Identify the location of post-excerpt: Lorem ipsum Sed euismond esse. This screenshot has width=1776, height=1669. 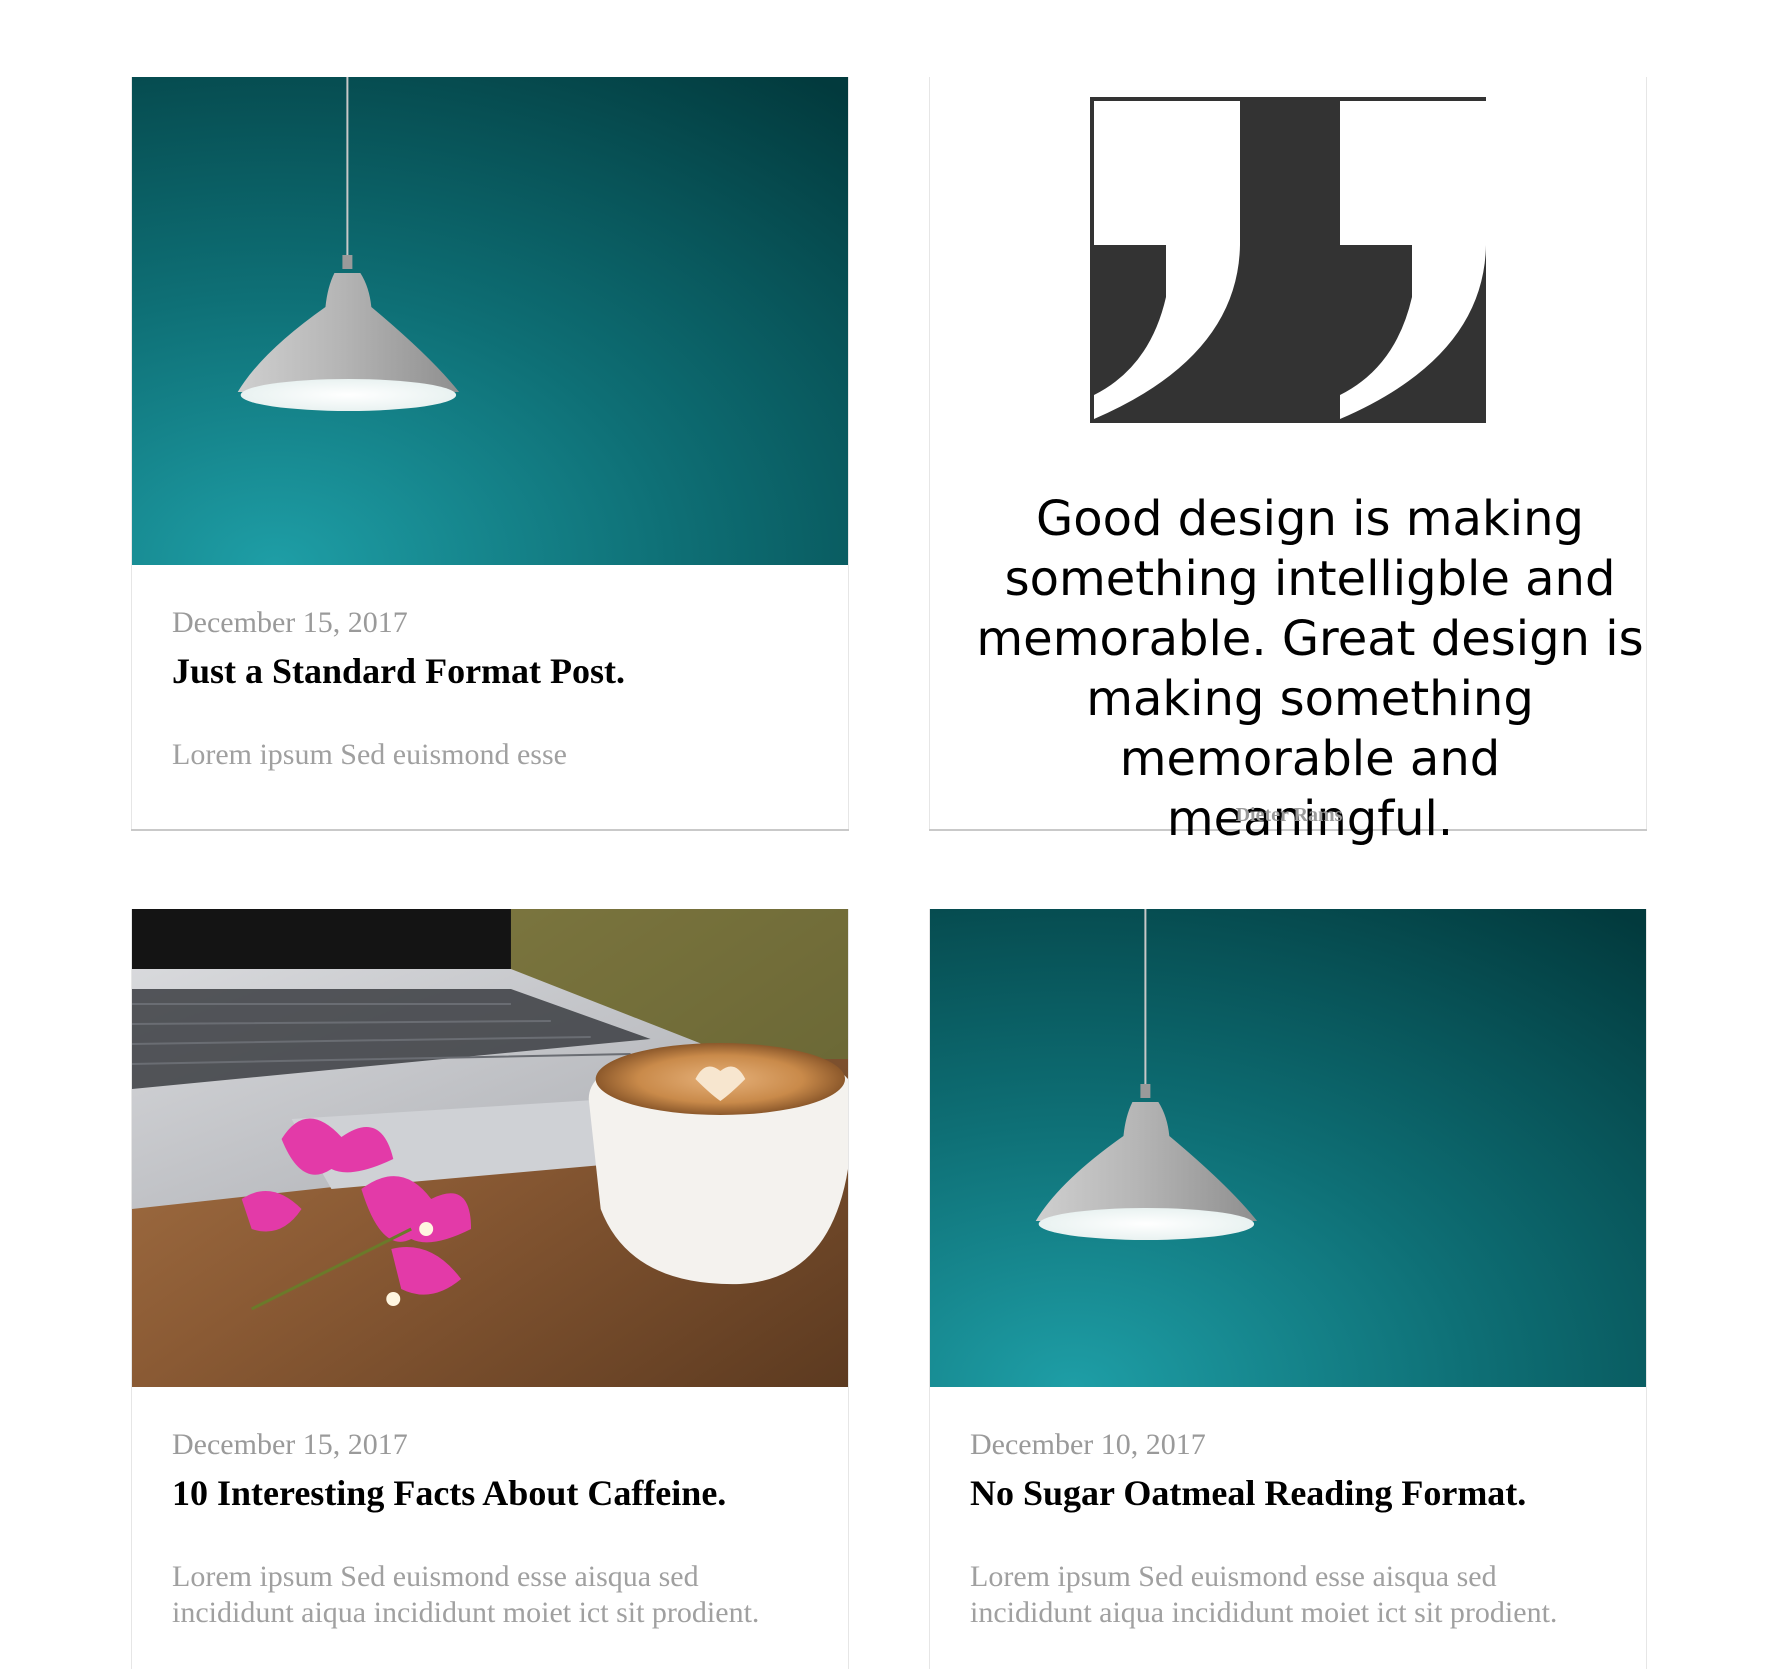
(369, 754).